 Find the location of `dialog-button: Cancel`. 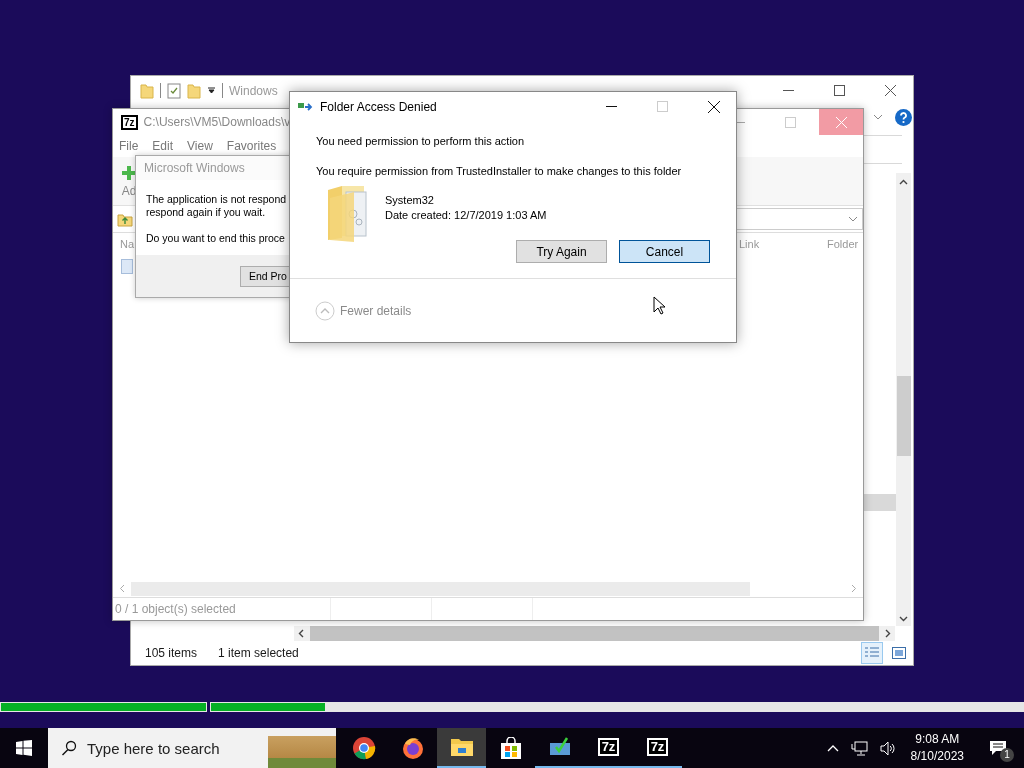

dialog-button: Cancel is located at coordinates (664, 251).